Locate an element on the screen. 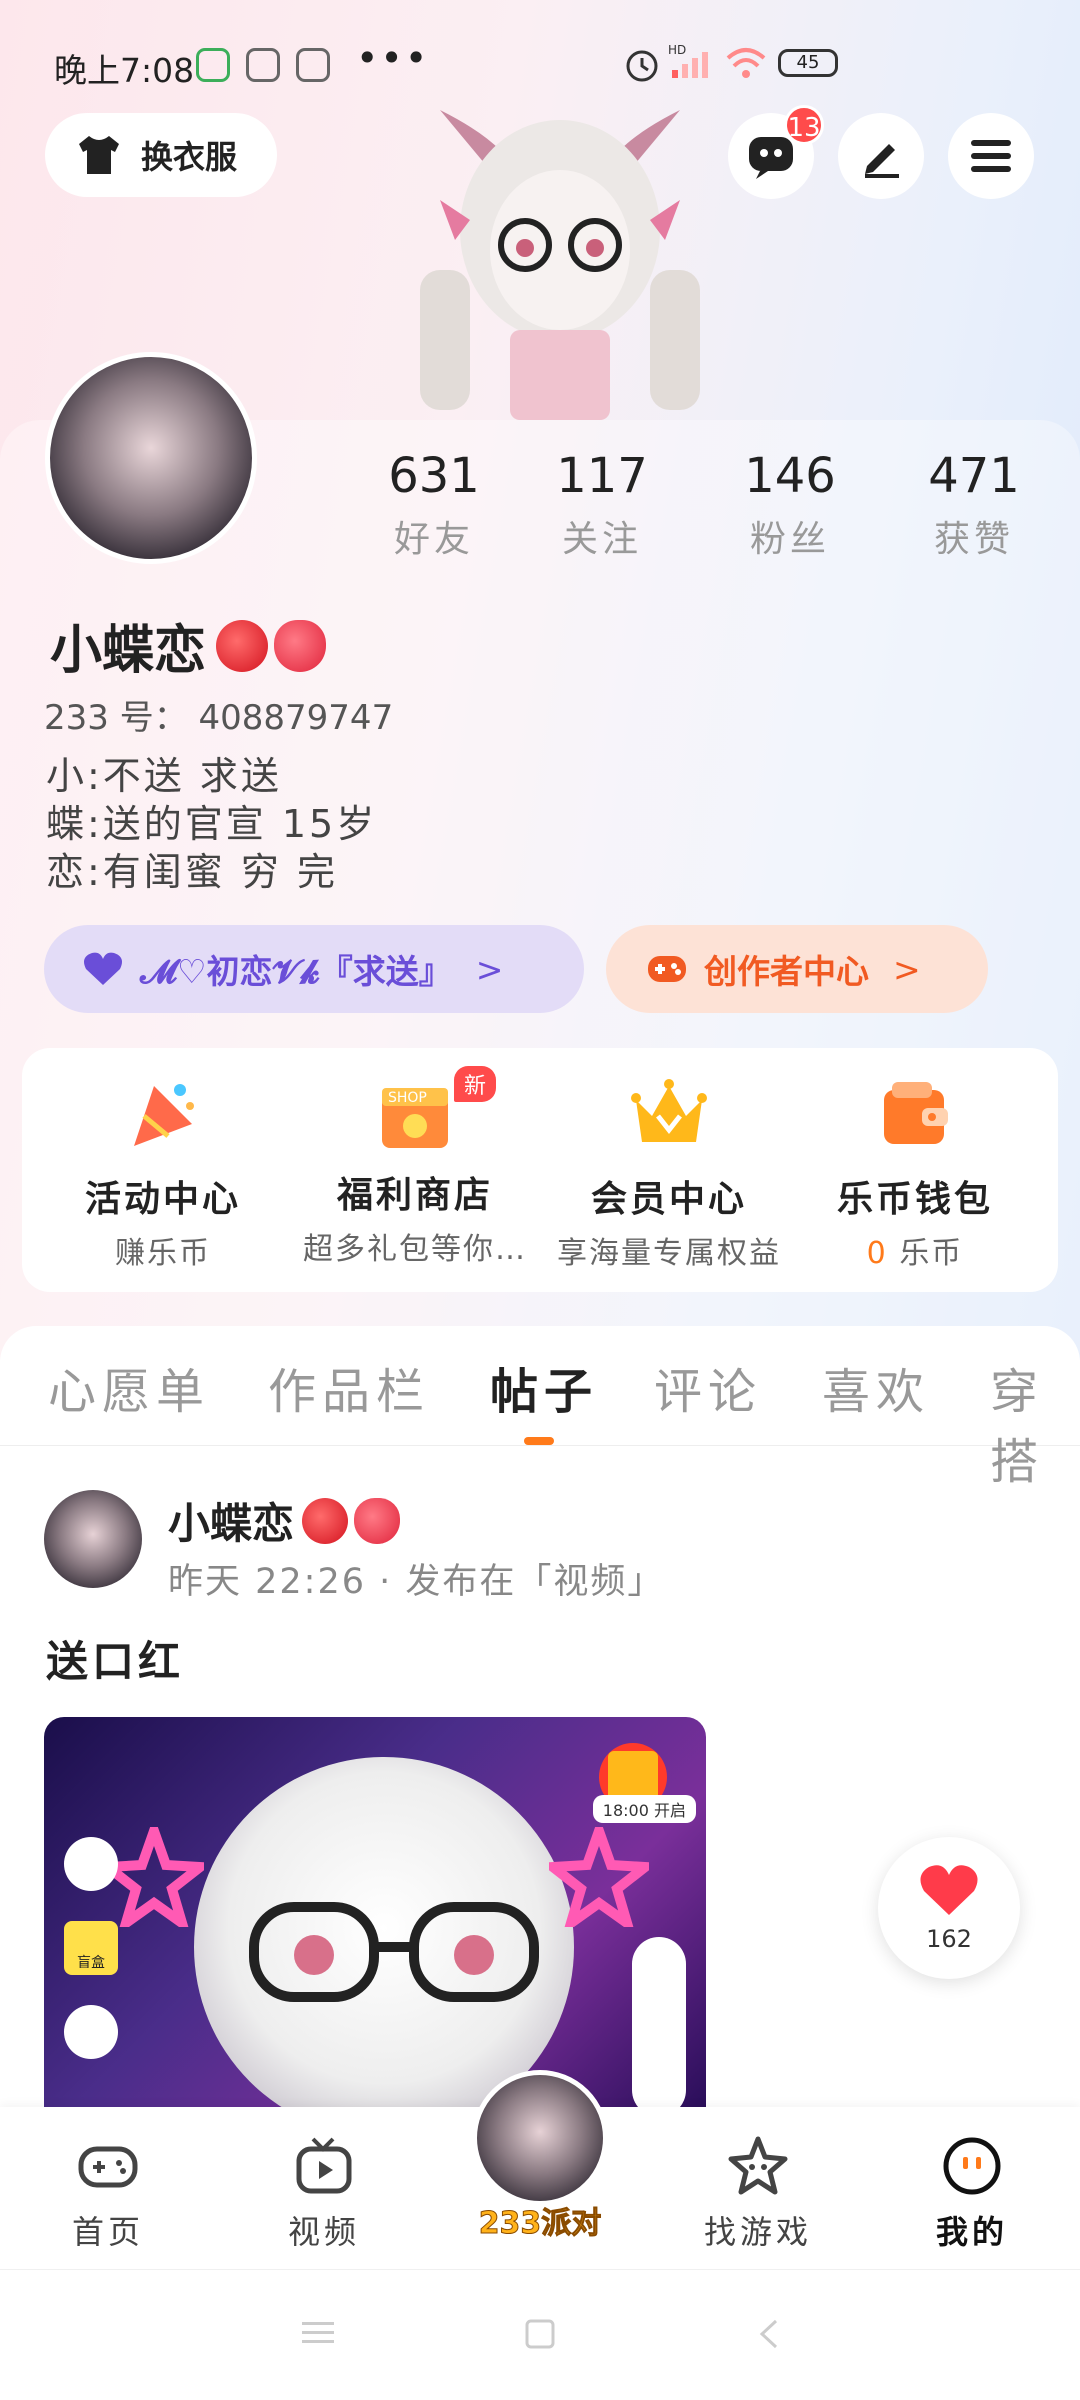  profile-bio: 小:不送 求送 蝶:送的官宣 15岁 恋:有闺蜜 穷 完 is located at coordinates (212, 824).